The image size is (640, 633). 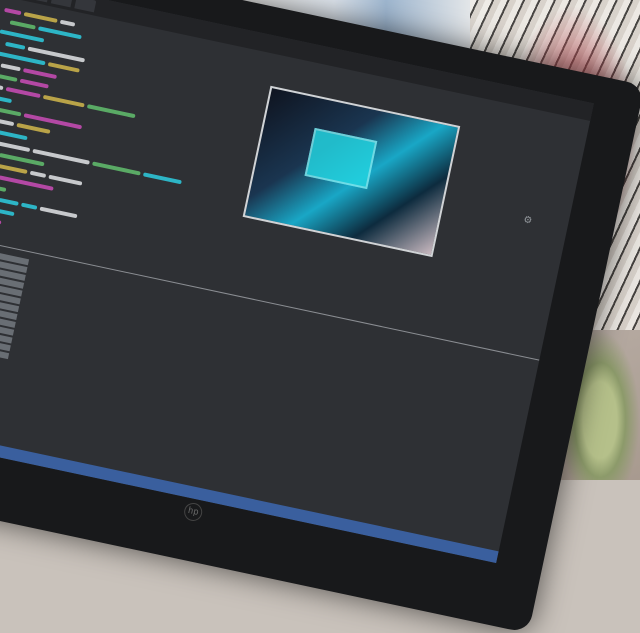 I want to click on output-table, so click(x=15, y=306).